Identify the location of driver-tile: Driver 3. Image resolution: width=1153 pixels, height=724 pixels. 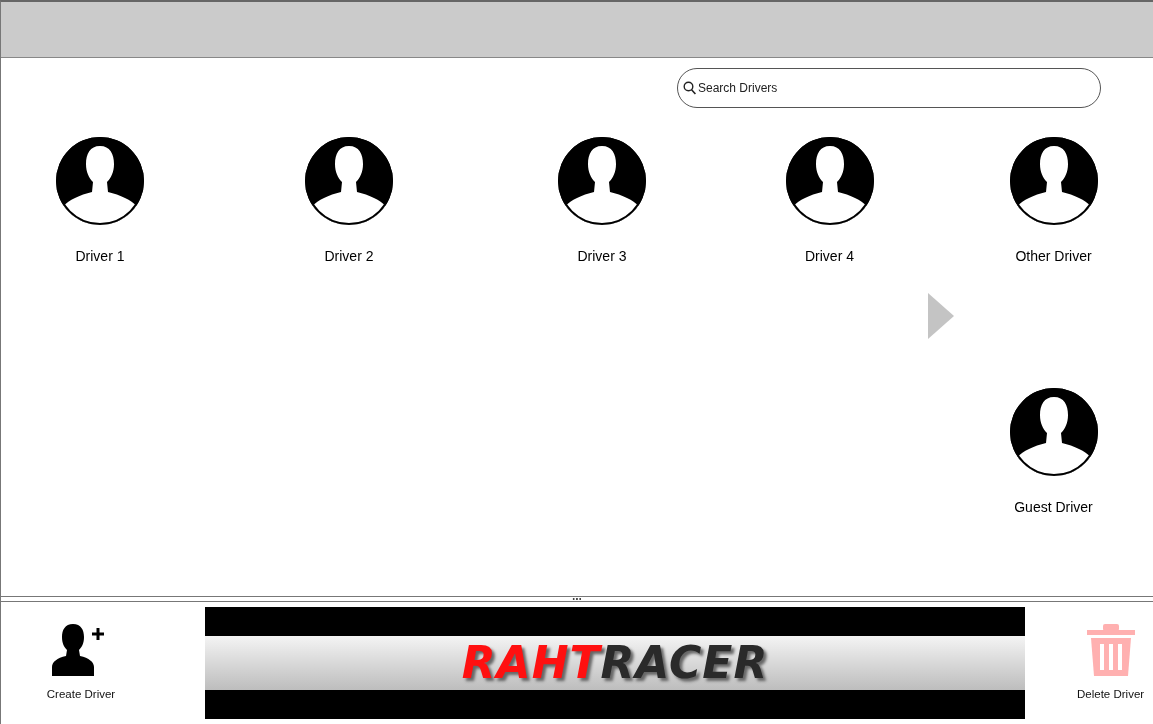
(602, 201).